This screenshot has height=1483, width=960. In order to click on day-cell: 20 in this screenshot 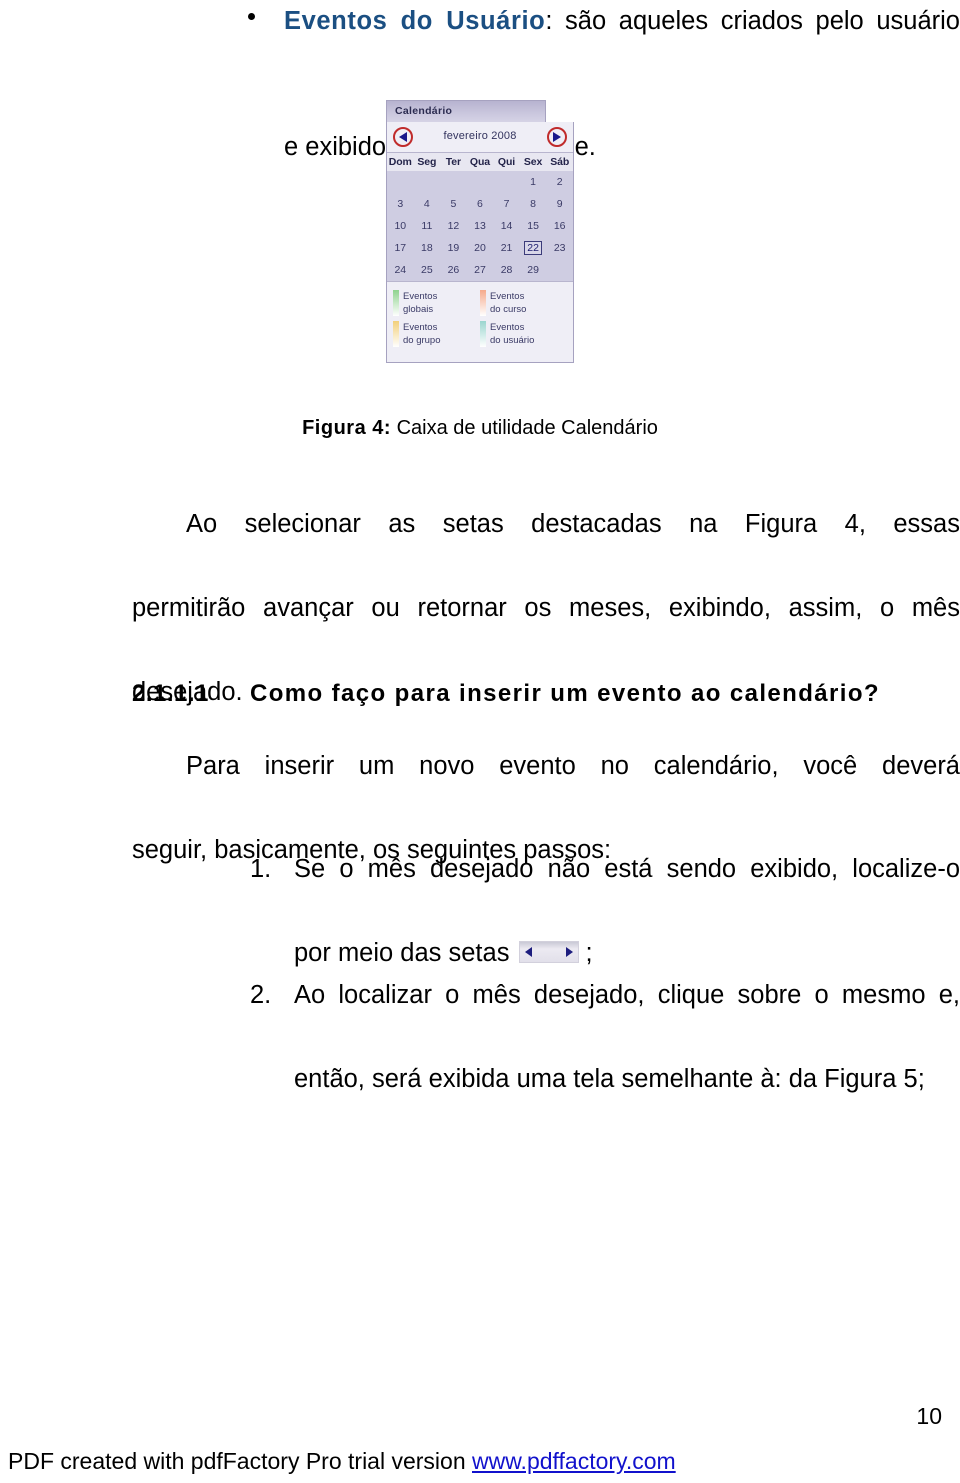, I will do `click(480, 248)`.